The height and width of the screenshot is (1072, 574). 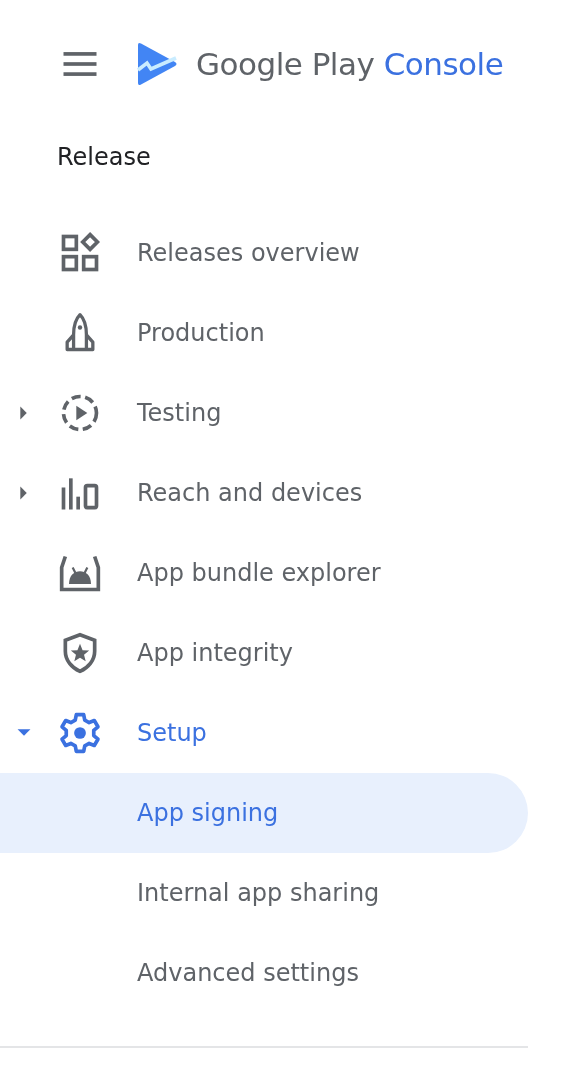 What do you see at coordinates (264, 573) in the screenshot?
I see `nav-item: App bundle explorer` at bounding box center [264, 573].